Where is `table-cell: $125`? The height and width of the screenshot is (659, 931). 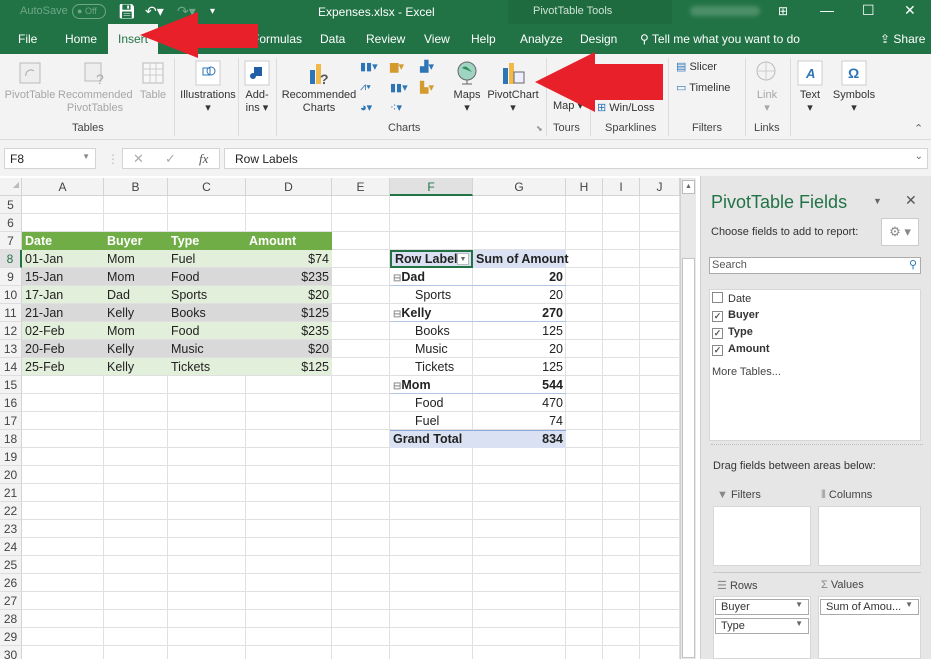 table-cell: $125 is located at coordinates (289, 367).